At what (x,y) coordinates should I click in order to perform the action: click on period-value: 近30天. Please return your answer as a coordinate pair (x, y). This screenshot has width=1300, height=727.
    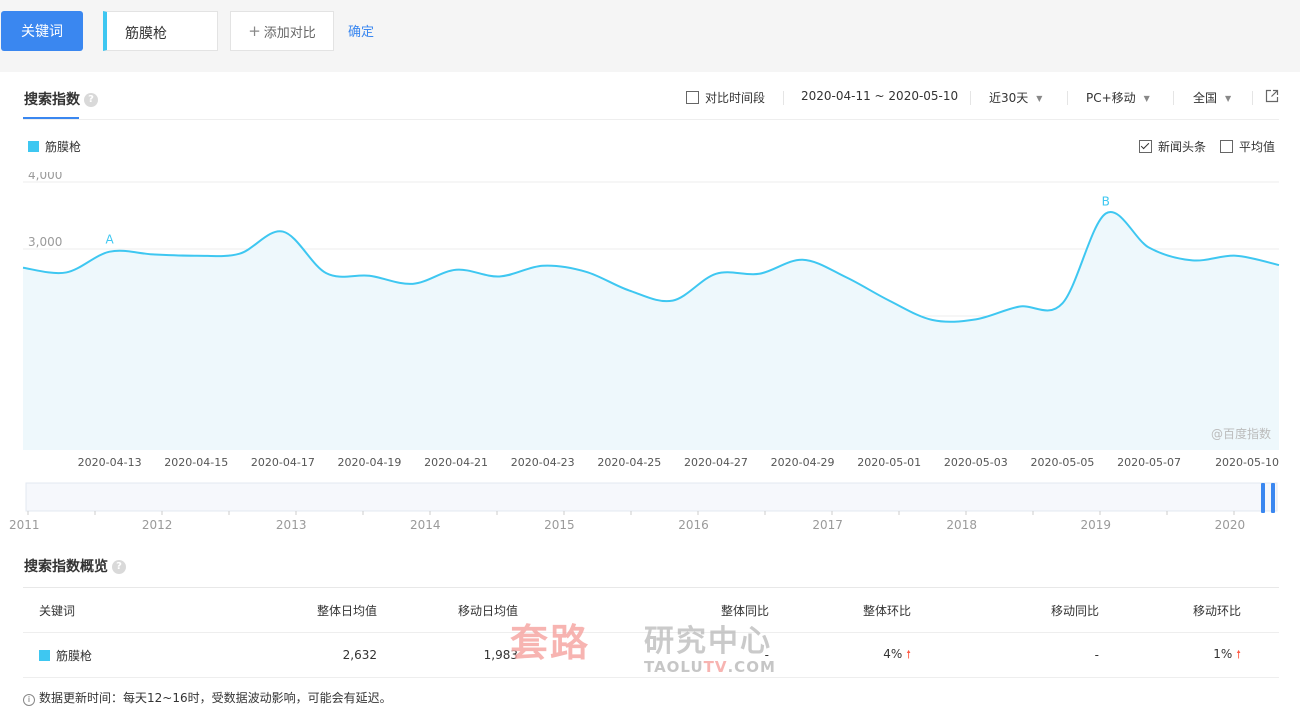
    Looking at the image, I should click on (1009, 98).